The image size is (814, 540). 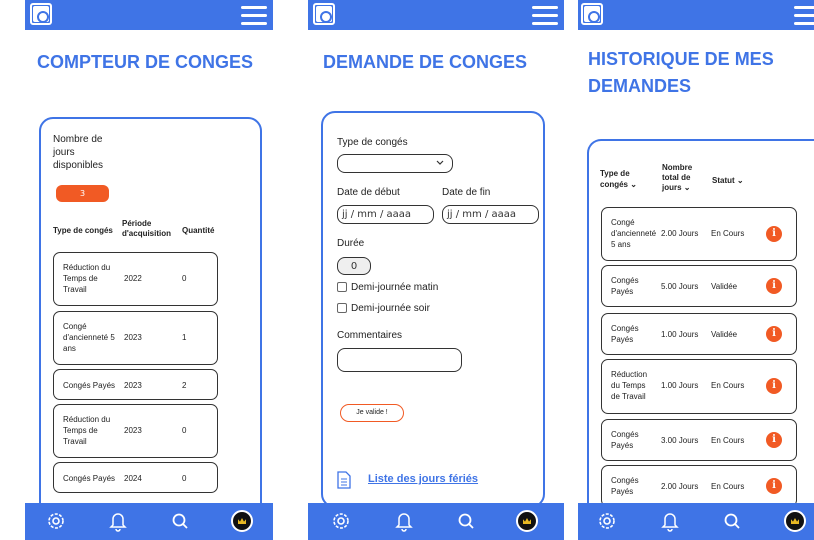 What do you see at coordinates (135, 477) in the screenshot?
I see `table-row: Congés Payés 2024 0` at bounding box center [135, 477].